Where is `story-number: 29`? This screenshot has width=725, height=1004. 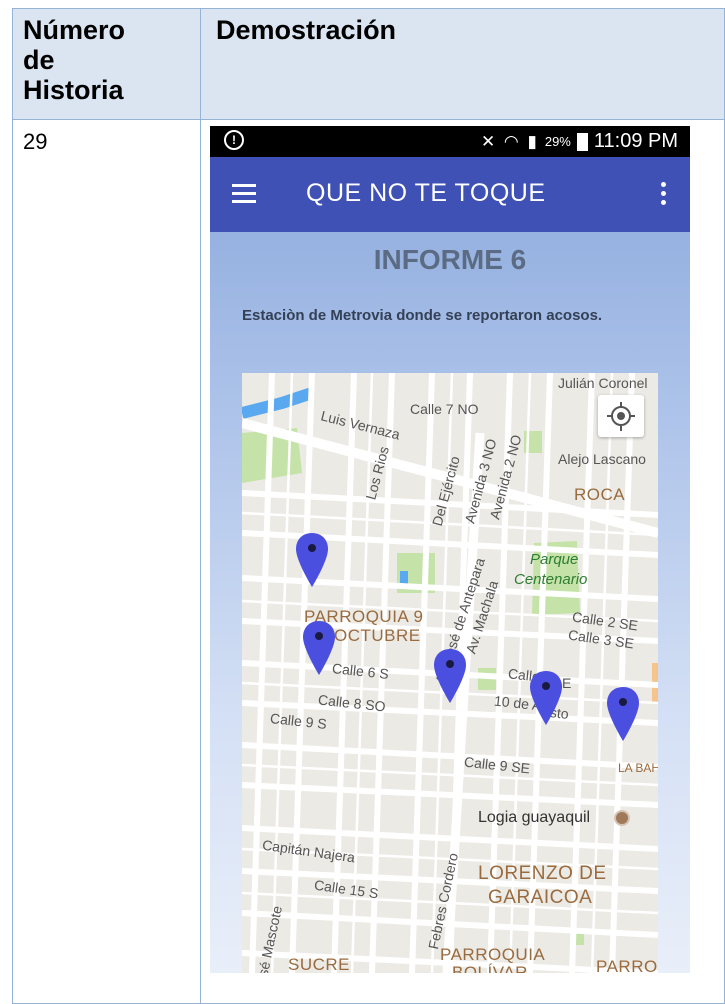 story-number: 29 is located at coordinates (35, 141).